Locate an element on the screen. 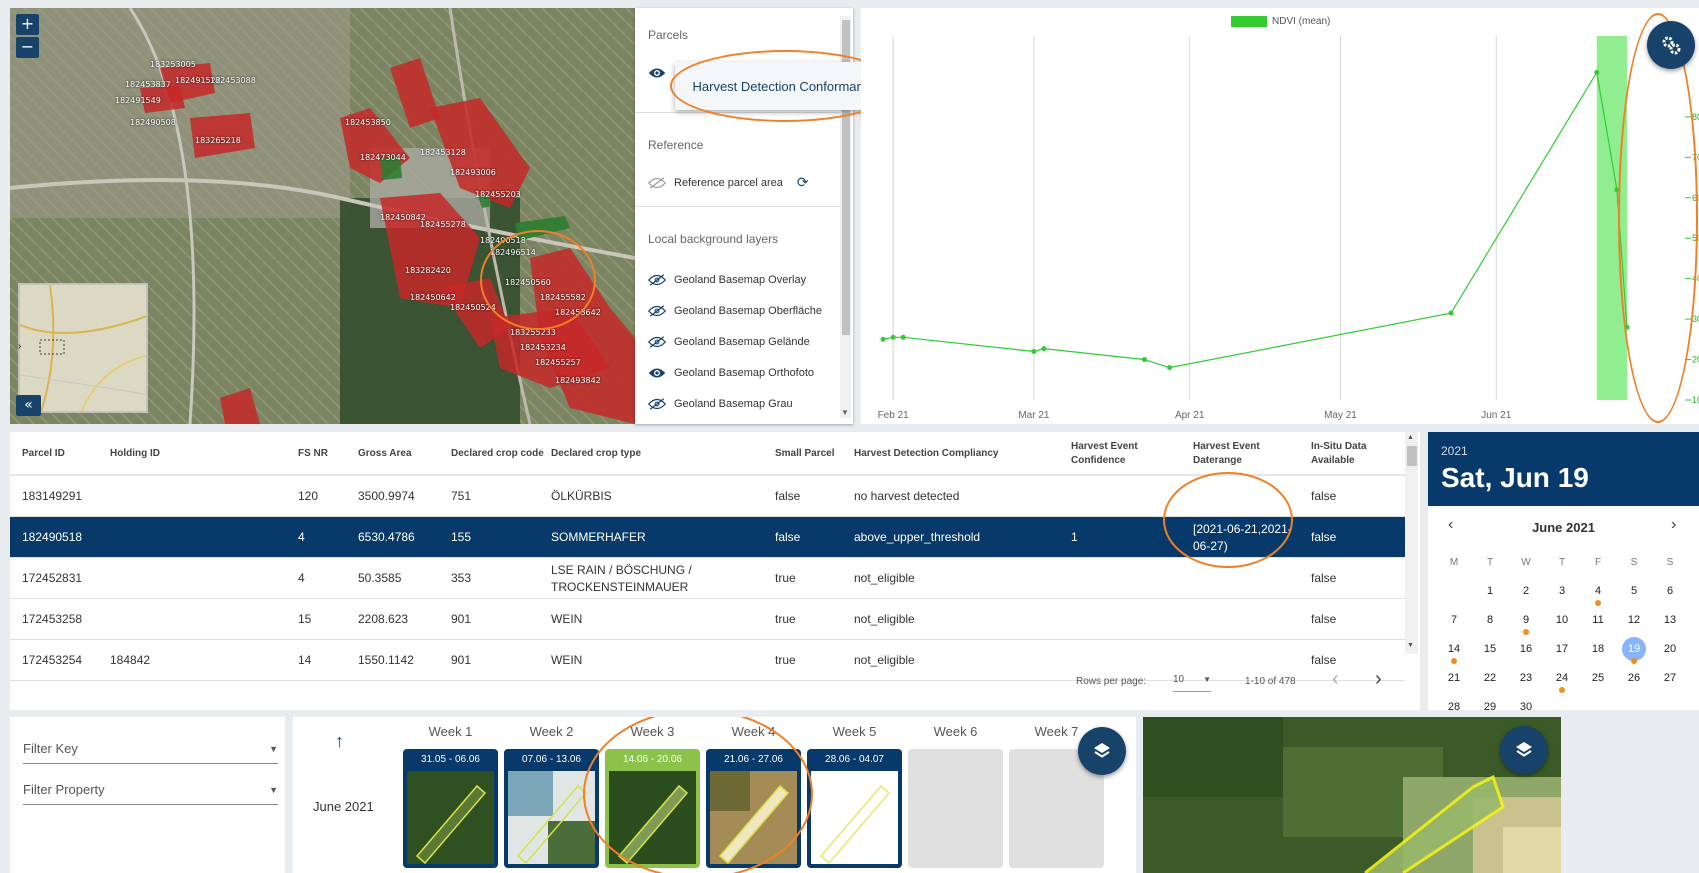  calendar-day: 7 is located at coordinates (1454, 620).